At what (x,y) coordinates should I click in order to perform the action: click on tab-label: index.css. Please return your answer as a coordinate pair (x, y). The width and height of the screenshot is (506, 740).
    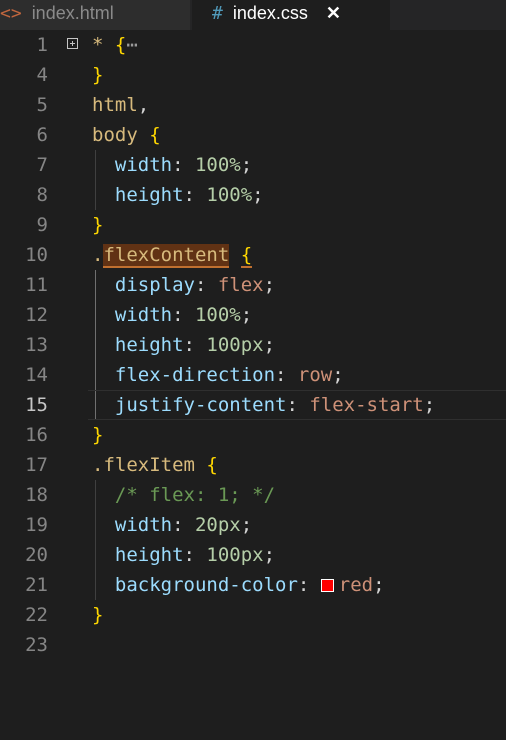
    Looking at the image, I should click on (270, 13).